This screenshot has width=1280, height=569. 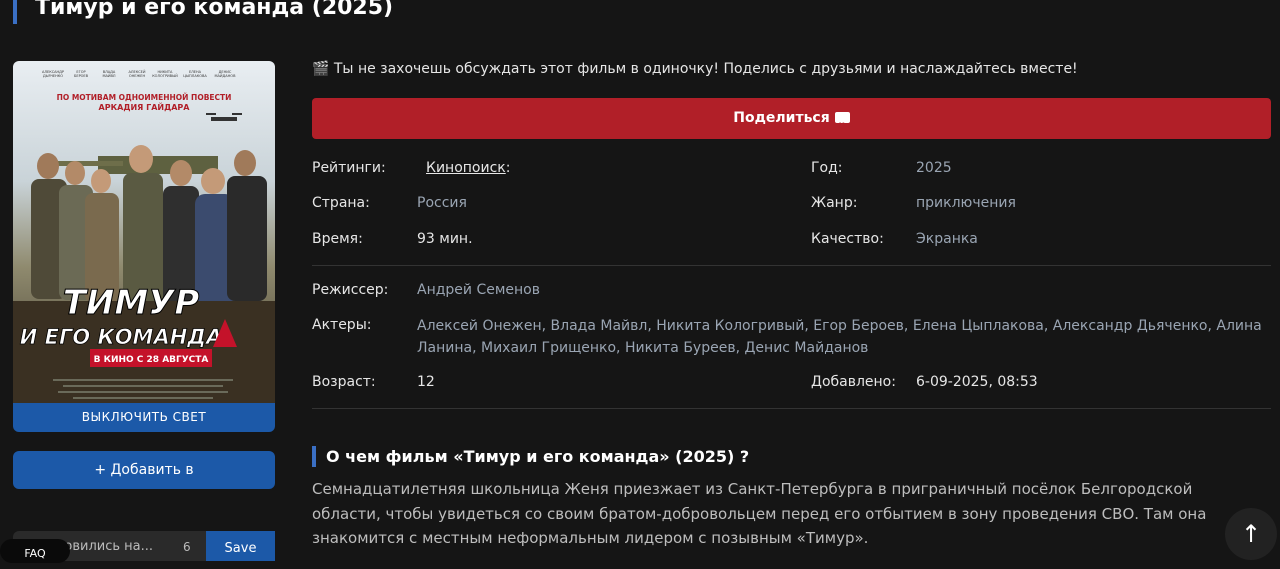 I want to click on share-button-label: Поделиться, so click(x=781, y=118).